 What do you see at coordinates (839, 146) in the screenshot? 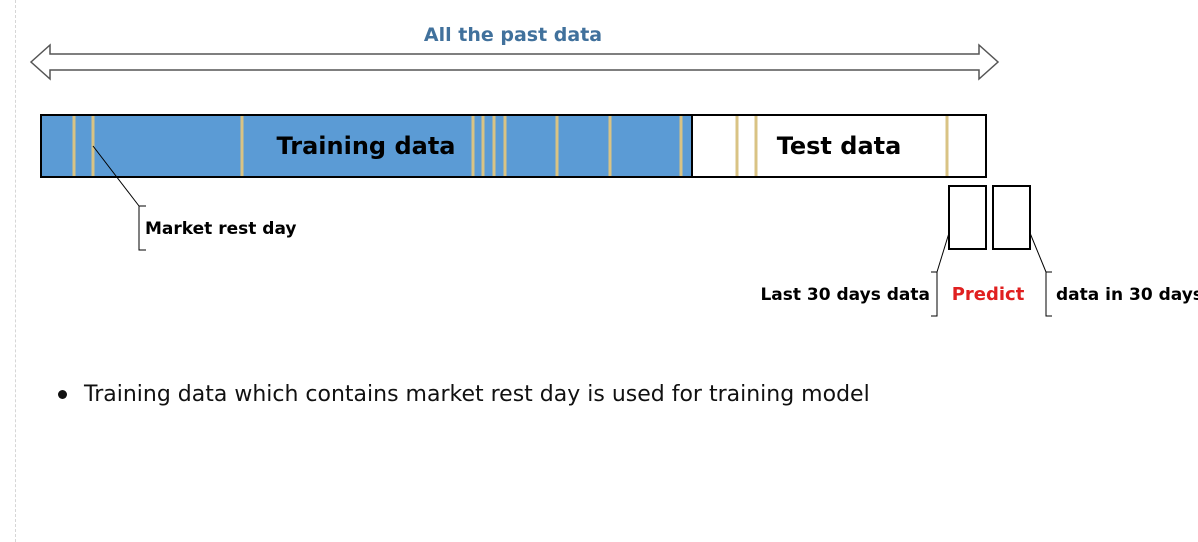
I see `test-data-label: Test data` at bounding box center [839, 146].